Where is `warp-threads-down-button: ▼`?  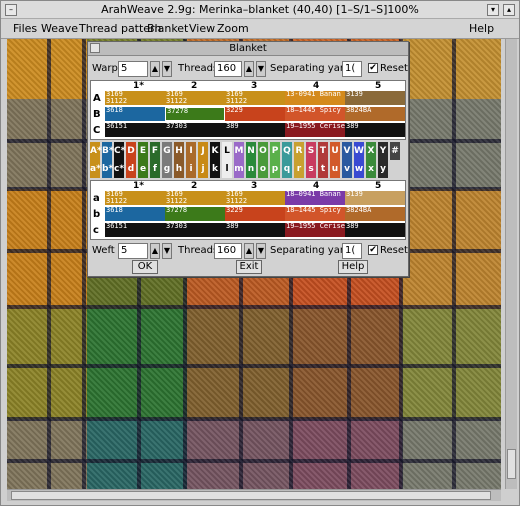
warp-threads-down-button: ▼ is located at coordinates (261, 69).